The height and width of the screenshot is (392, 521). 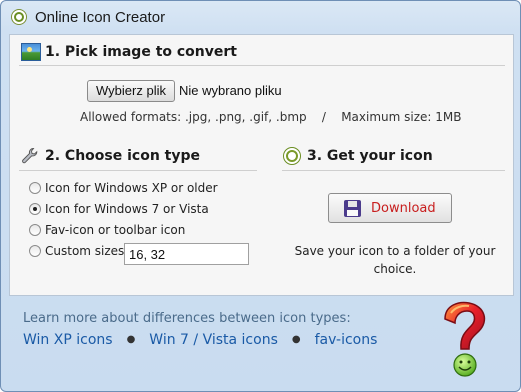 I want to click on option-label: Icon for Windows 7 or Vista, so click(x=127, y=209).